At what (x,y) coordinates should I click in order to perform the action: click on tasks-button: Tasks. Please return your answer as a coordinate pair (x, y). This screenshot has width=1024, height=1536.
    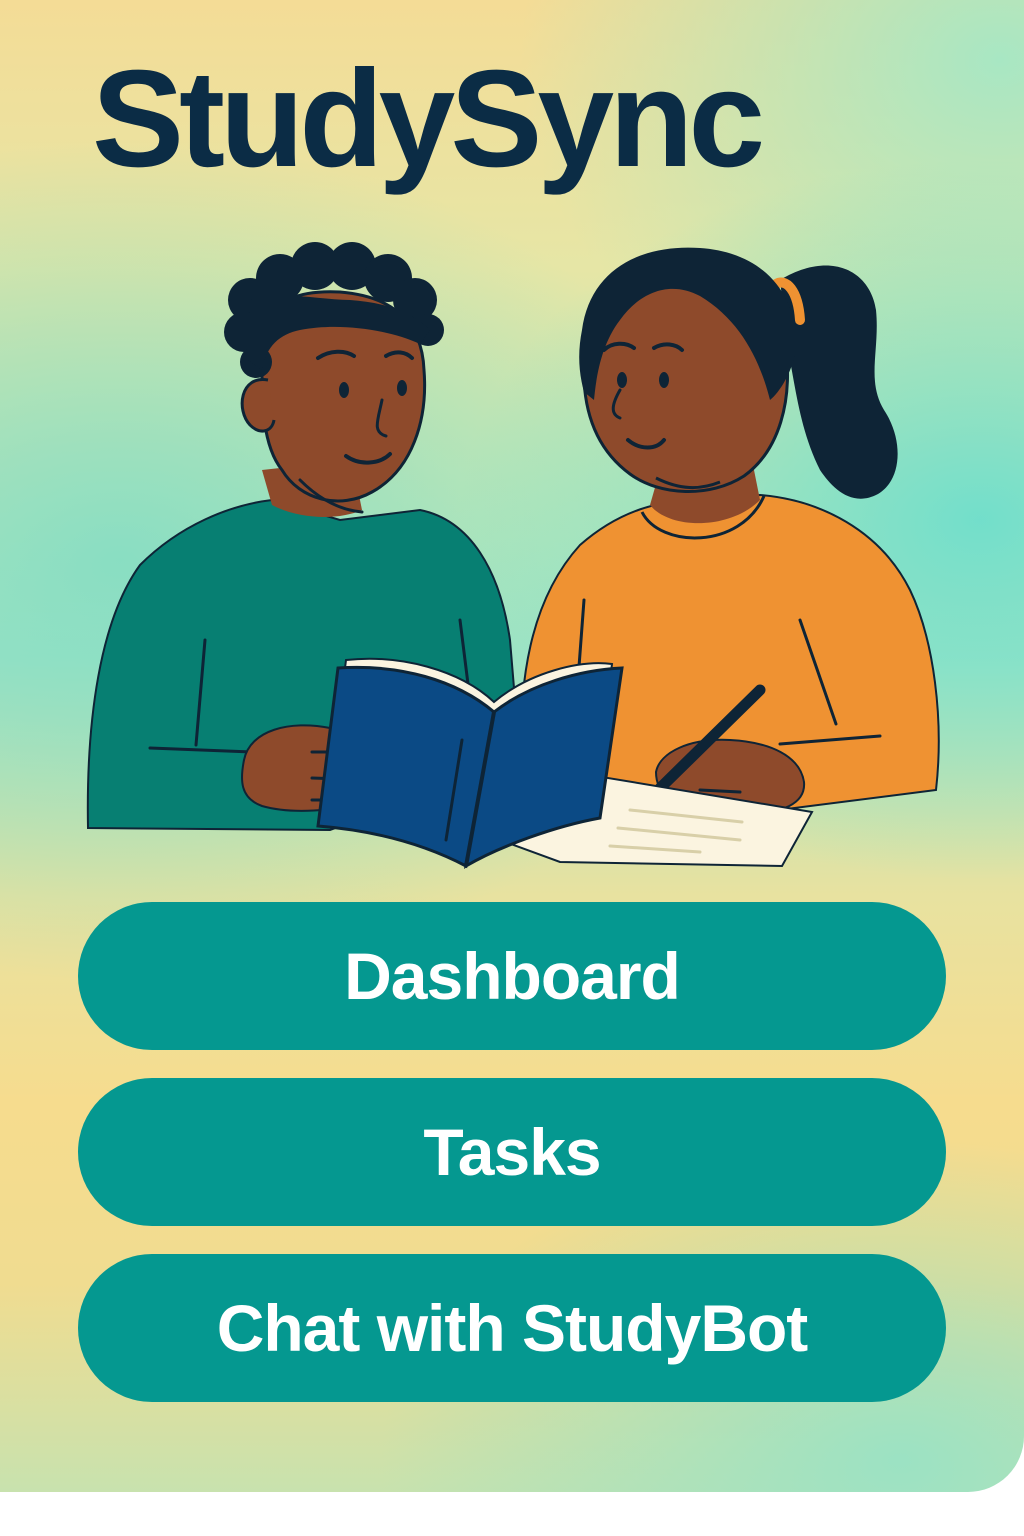
    Looking at the image, I should click on (512, 1152).